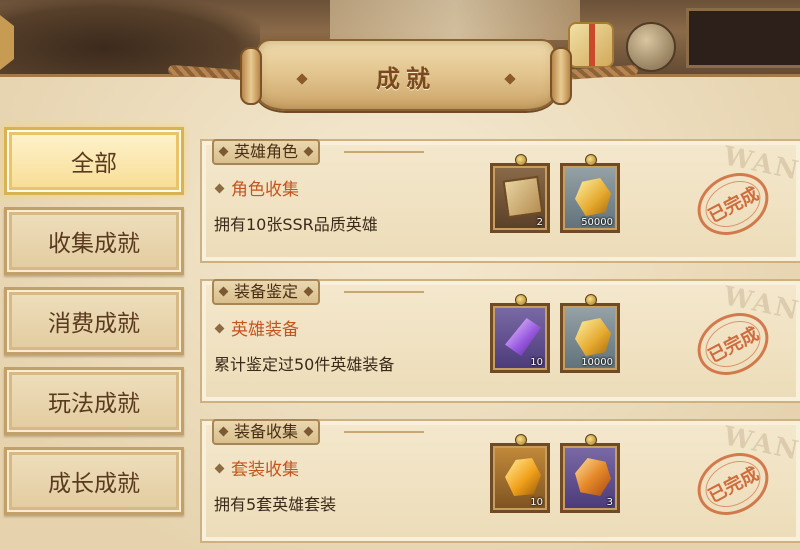 The width and height of the screenshot is (800, 550). Describe the element at coordinates (275, 504) in the screenshot. I see `achievement-description: 拥有5套英雄套装` at that location.